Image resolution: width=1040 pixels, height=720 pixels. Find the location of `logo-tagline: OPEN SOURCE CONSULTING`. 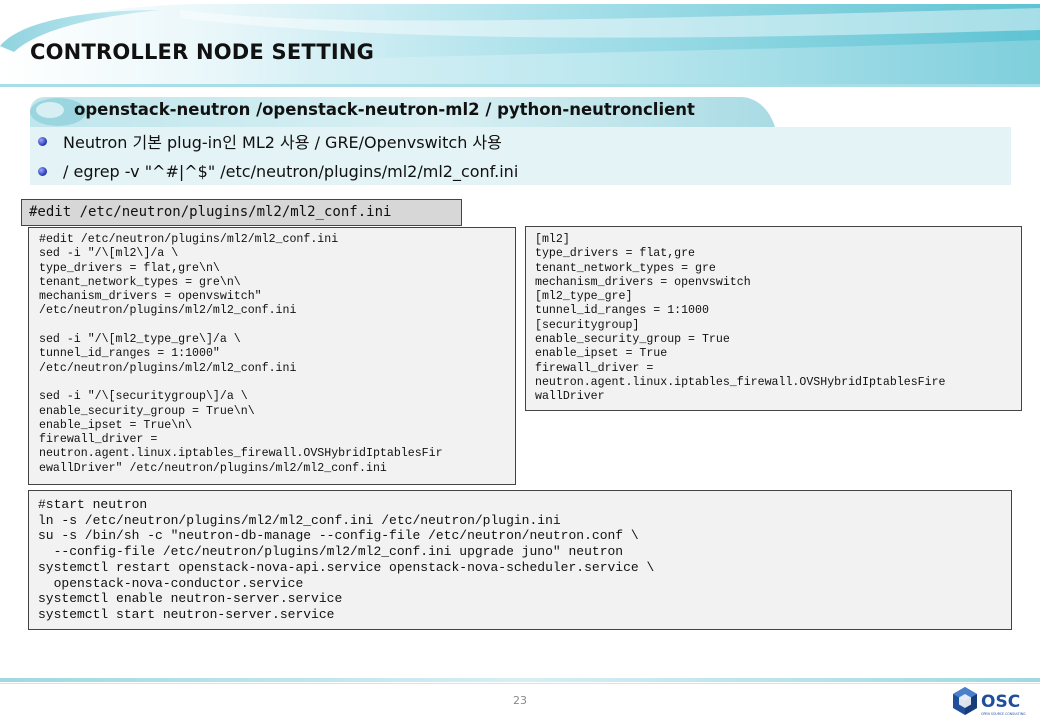

logo-tagline: OPEN SOURCE CONSULTING is located at coordinates (1003, 714).